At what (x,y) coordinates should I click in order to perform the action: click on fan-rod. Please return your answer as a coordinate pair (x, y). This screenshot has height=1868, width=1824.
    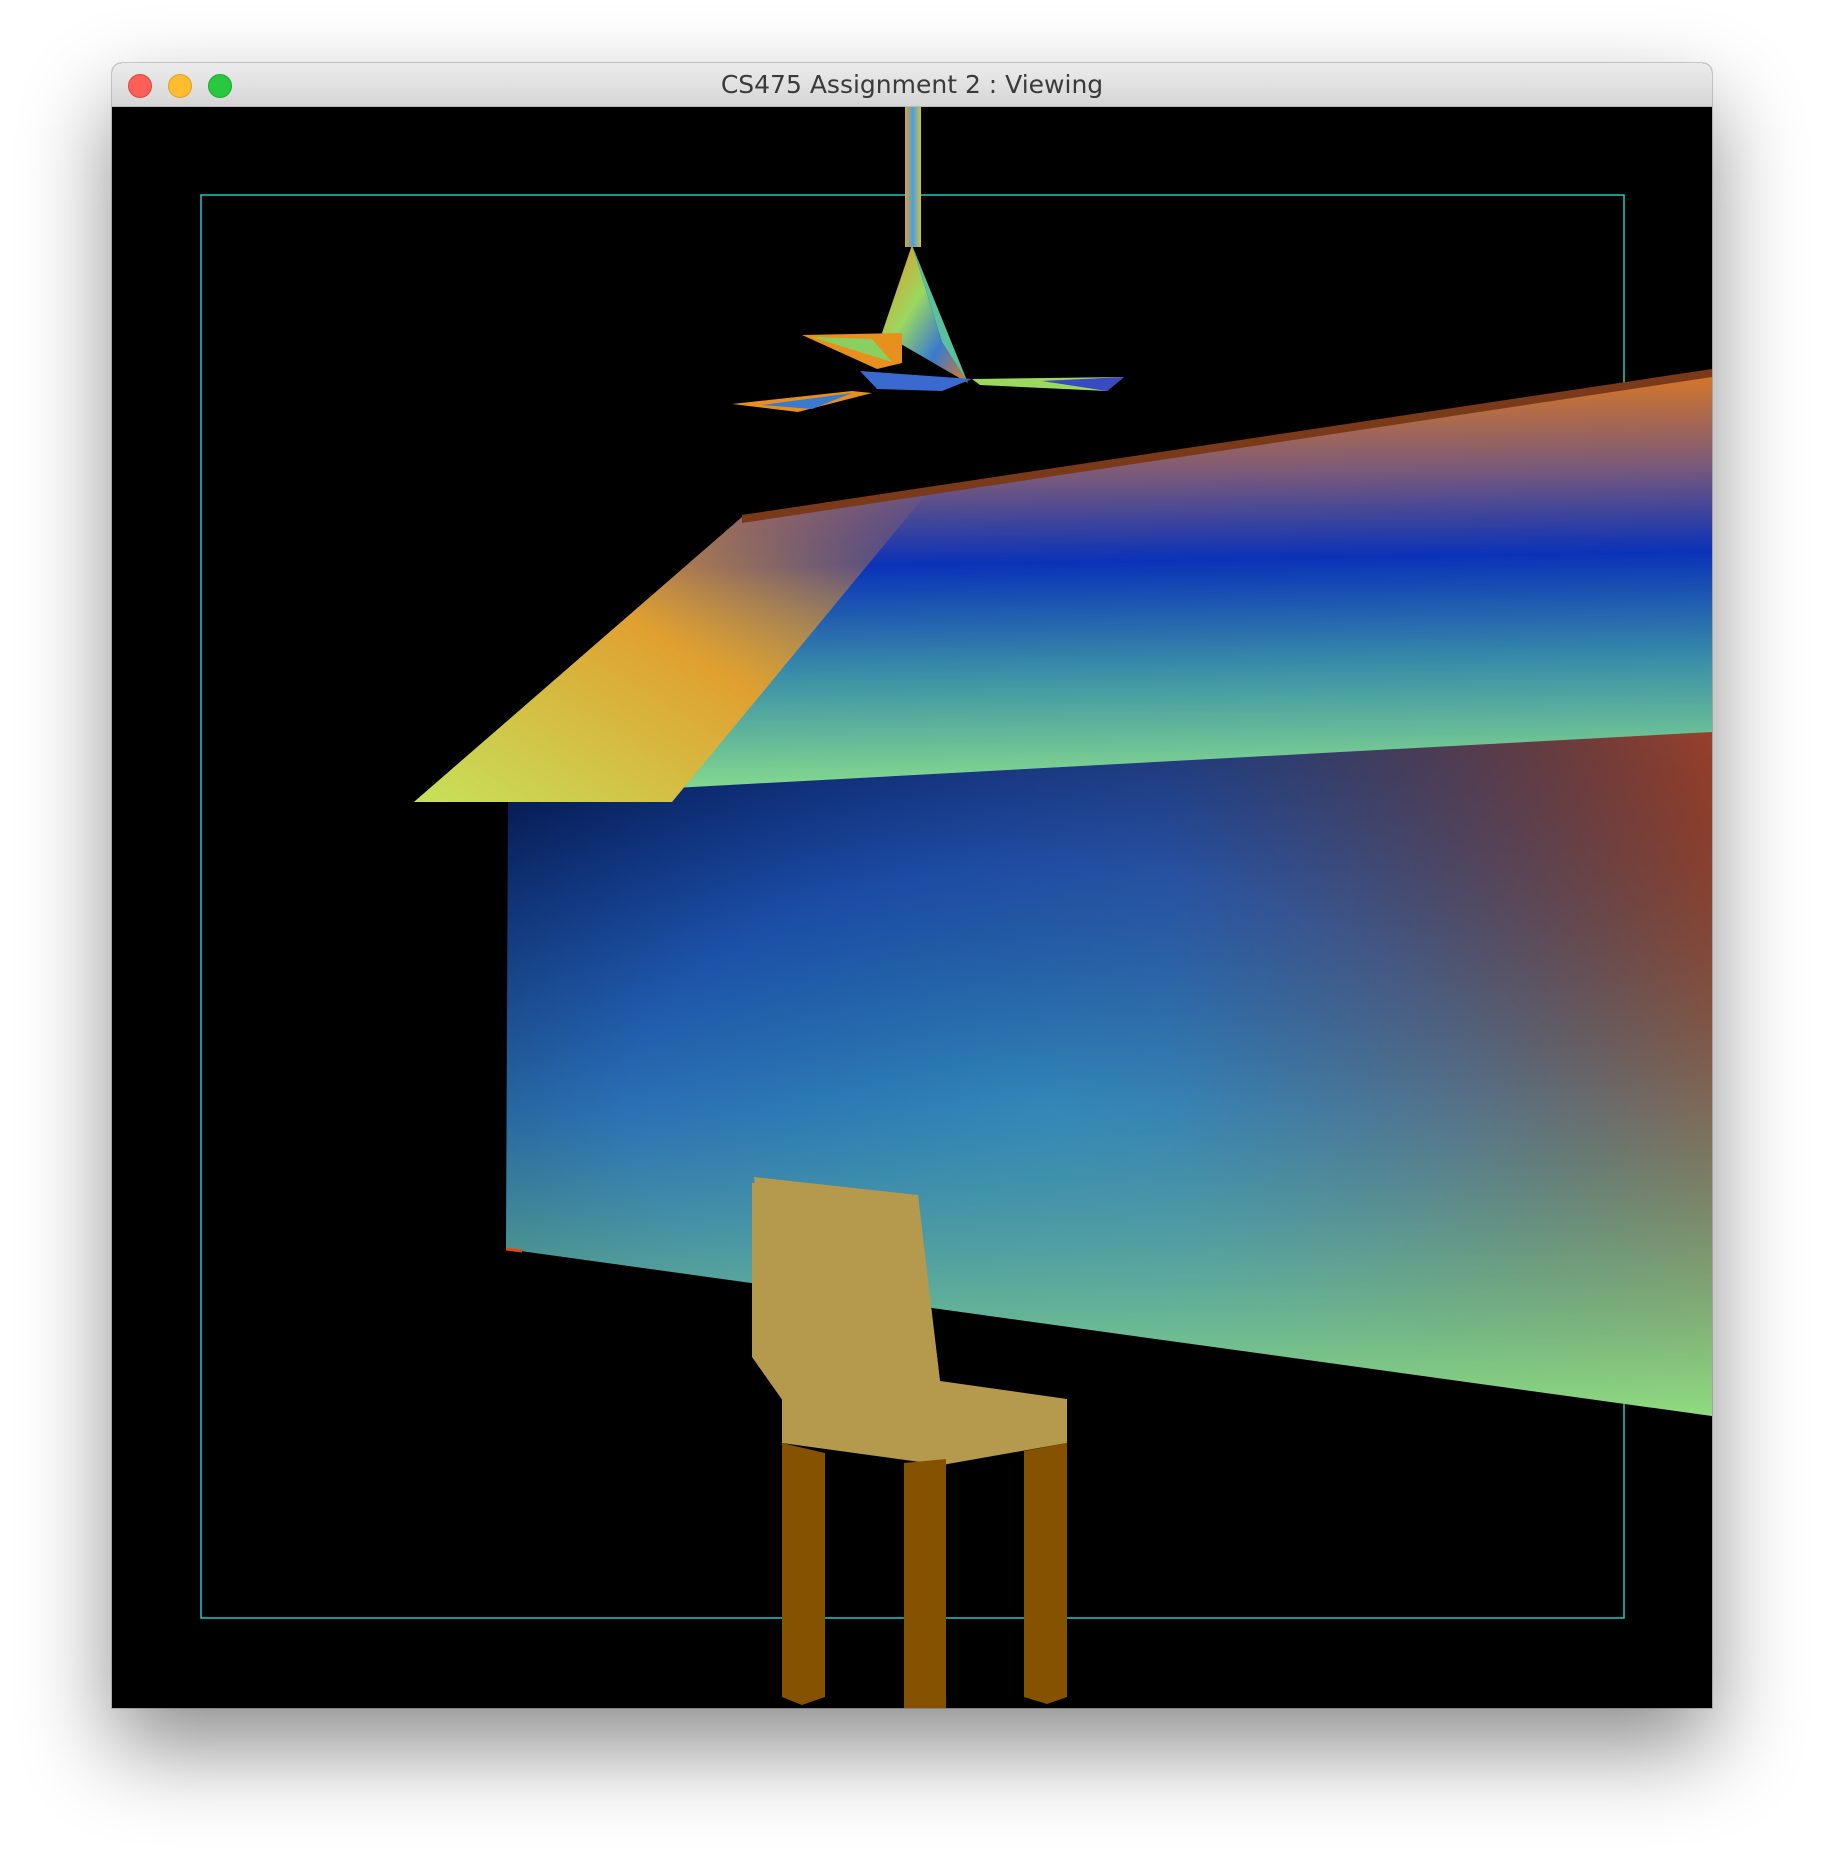
    Looking at the image, I should click on (913, 177).